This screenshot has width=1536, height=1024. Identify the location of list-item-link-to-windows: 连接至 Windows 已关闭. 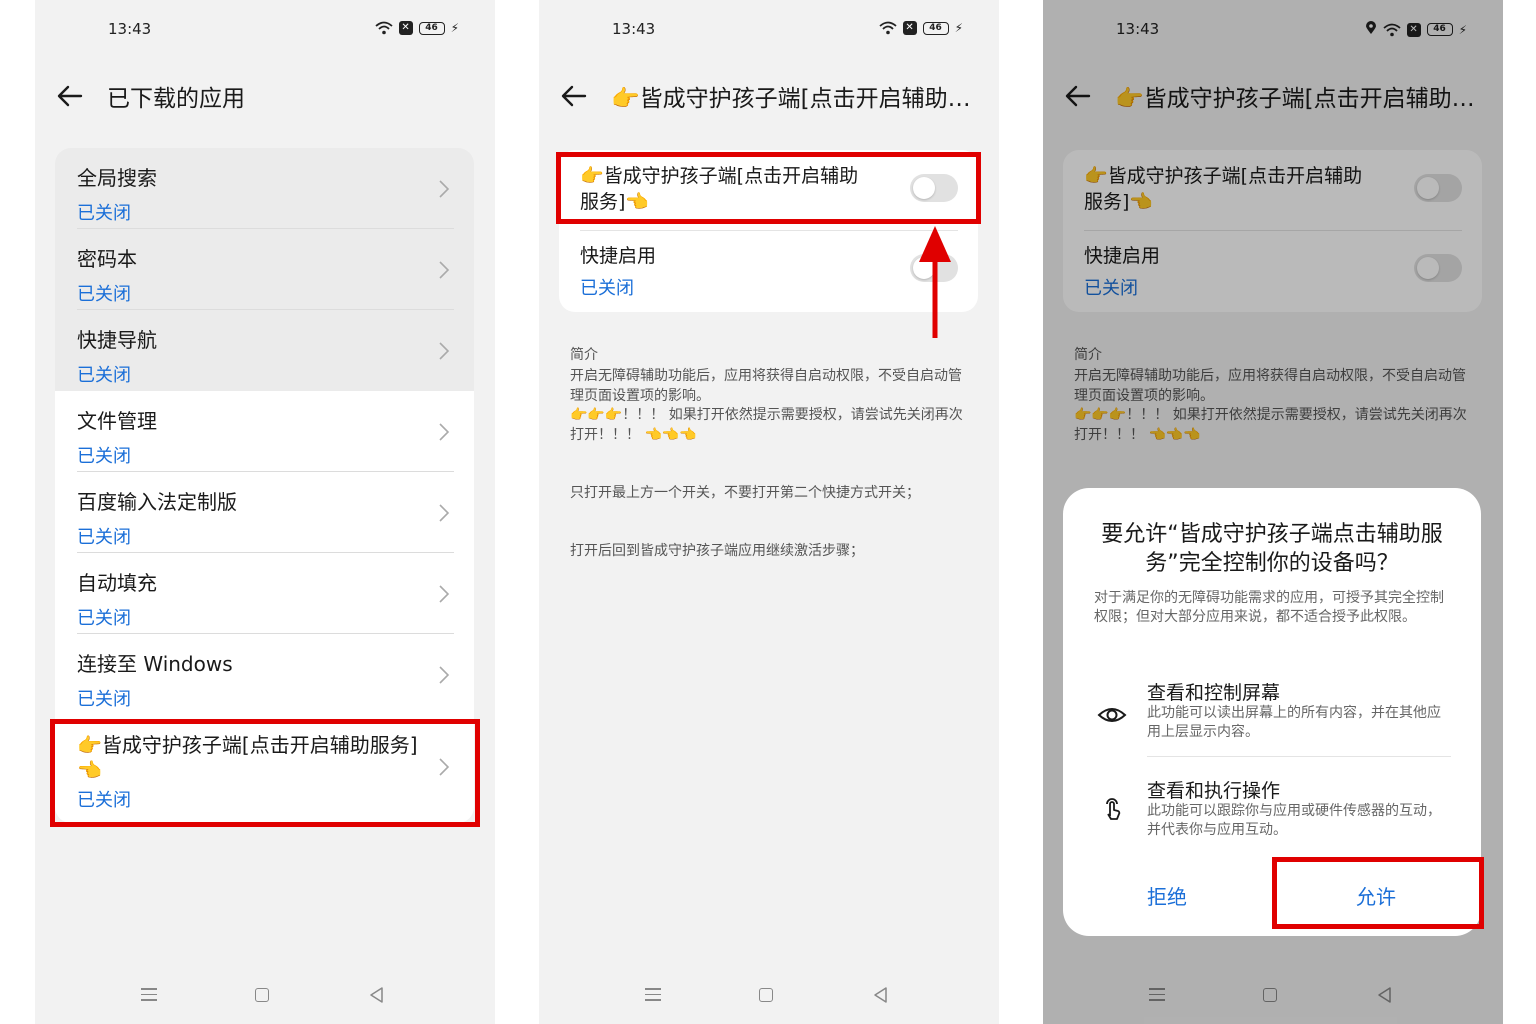
(264, 674).